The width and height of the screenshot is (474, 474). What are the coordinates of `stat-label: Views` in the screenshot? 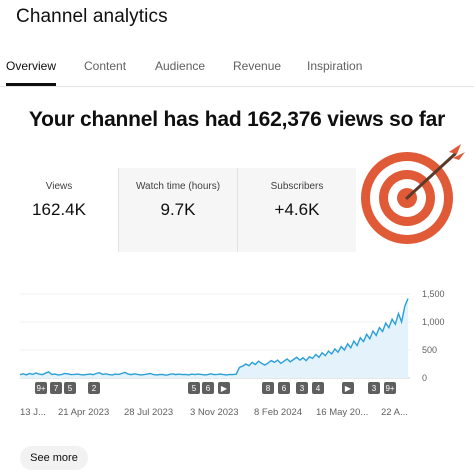 It's located at (59, 186).